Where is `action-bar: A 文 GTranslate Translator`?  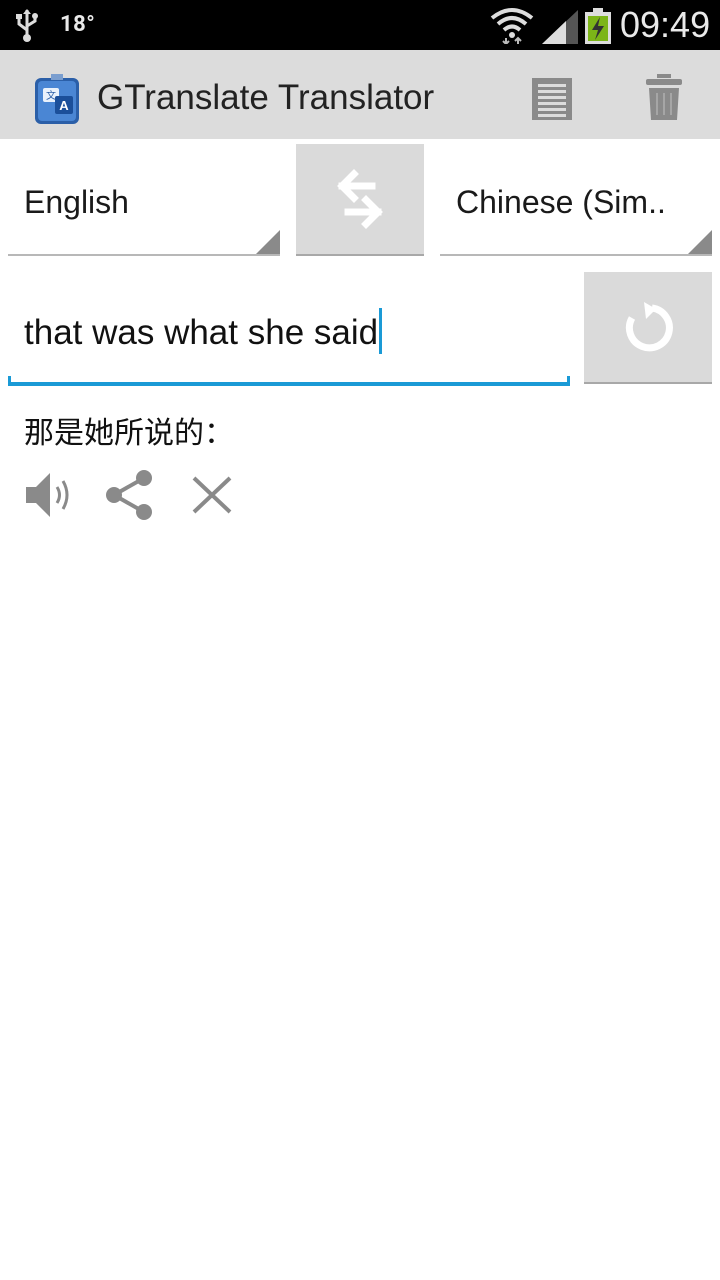
action-bar: A 文 GTranslate Translator is located at coordinates (360, 94).